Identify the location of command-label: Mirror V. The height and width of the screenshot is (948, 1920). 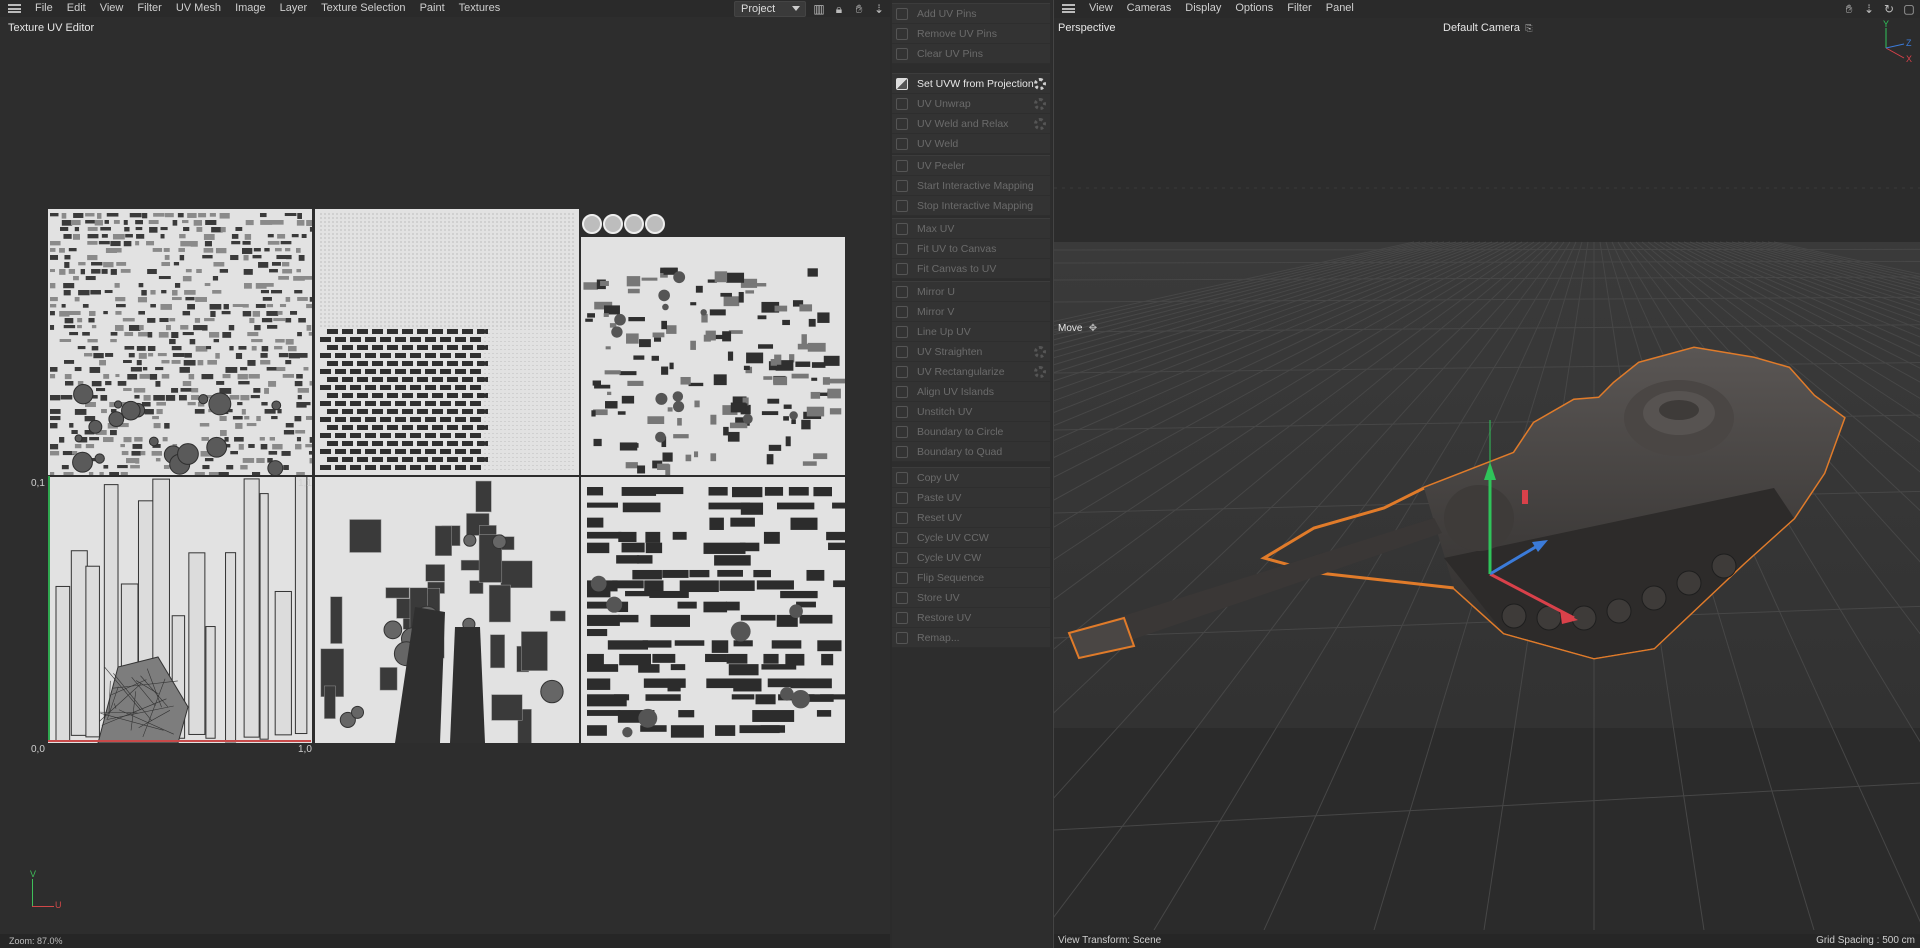
(936, 311).